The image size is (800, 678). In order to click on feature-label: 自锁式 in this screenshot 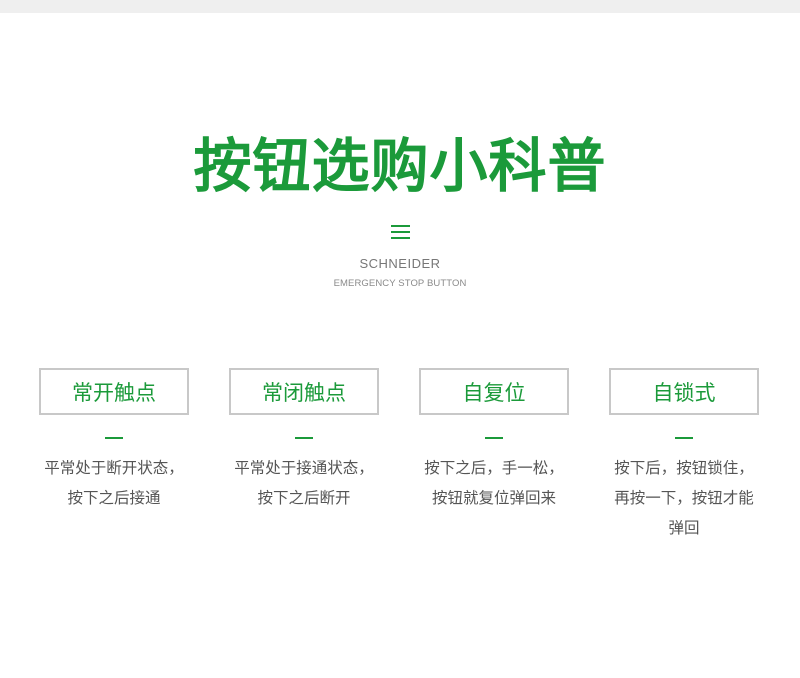, I will do `click(684, 391)`.